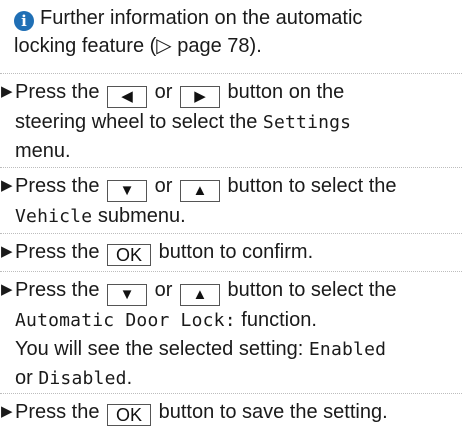 The width and height of the screenshot is (462, 430). Describe the element at coordinates (164, 46) in the screenshot. I see `page-reference-icon: ▷` at that location.